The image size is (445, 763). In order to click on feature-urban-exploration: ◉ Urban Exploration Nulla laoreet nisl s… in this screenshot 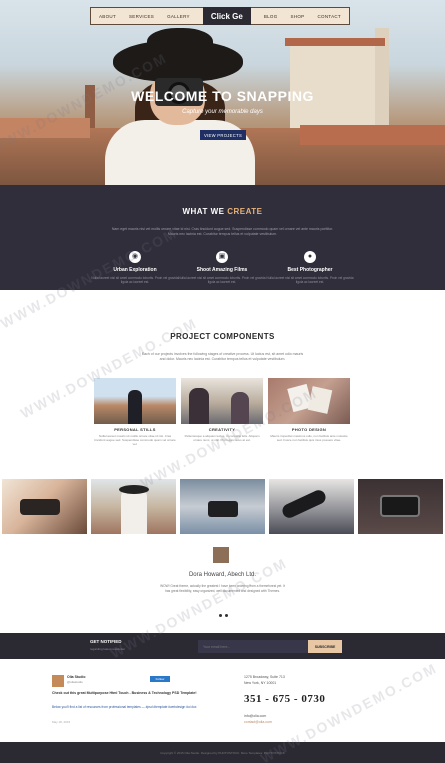, I will do `click(135, 267)`.